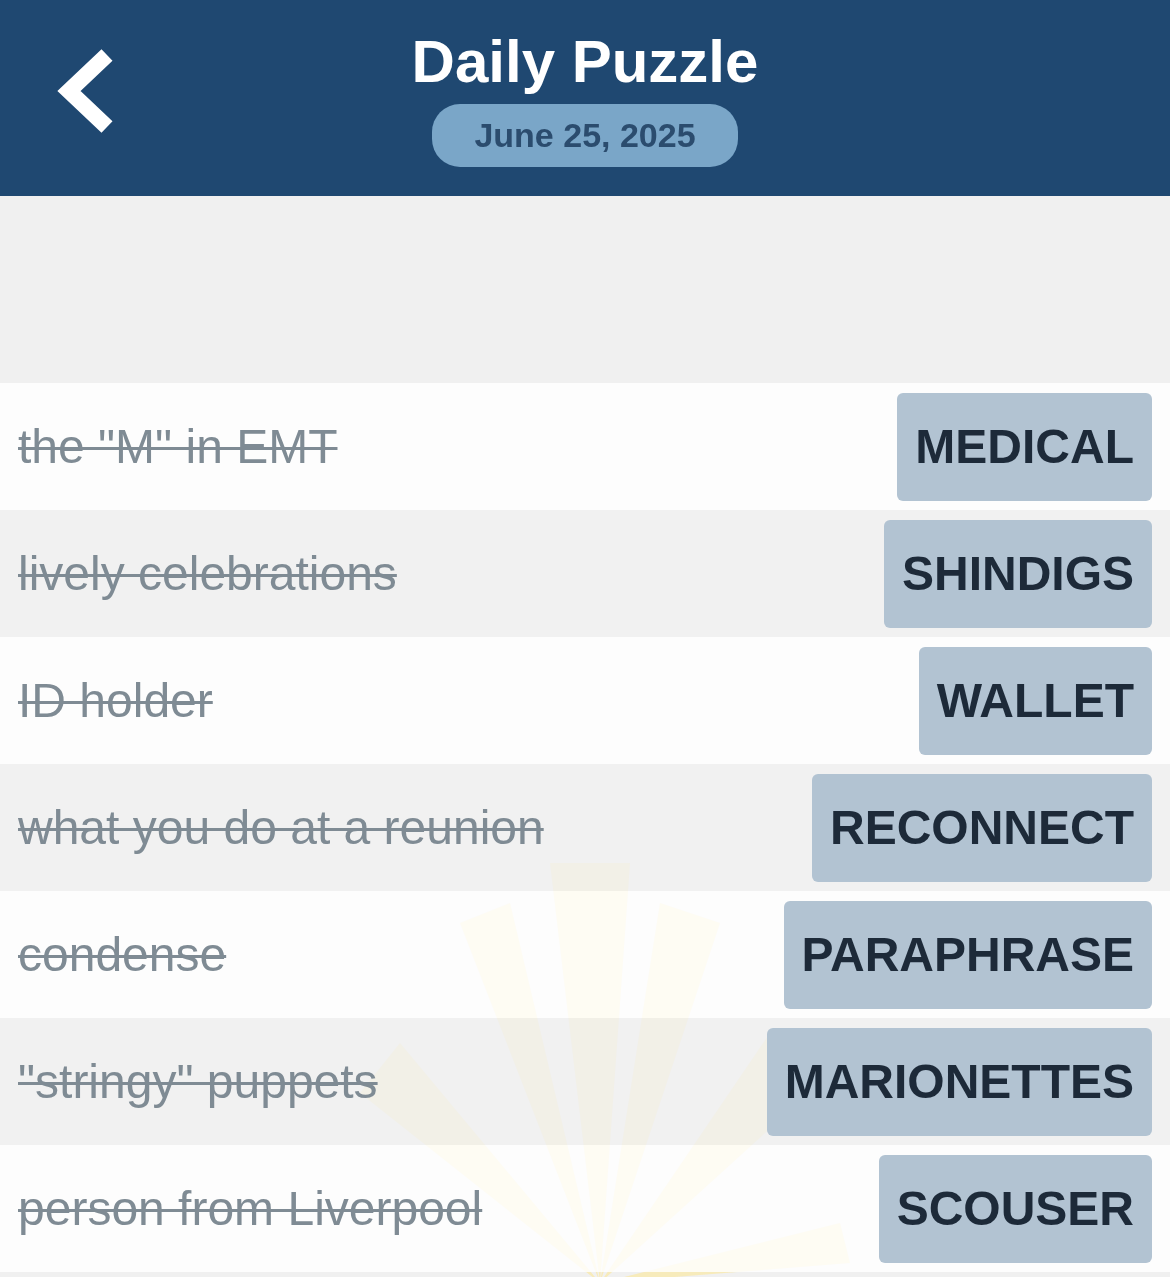  What do you see at coordinates (1017, 573) in the screenshot?
I see `answer-tile: SHINDIGS` at bounding box center [1017, 573].